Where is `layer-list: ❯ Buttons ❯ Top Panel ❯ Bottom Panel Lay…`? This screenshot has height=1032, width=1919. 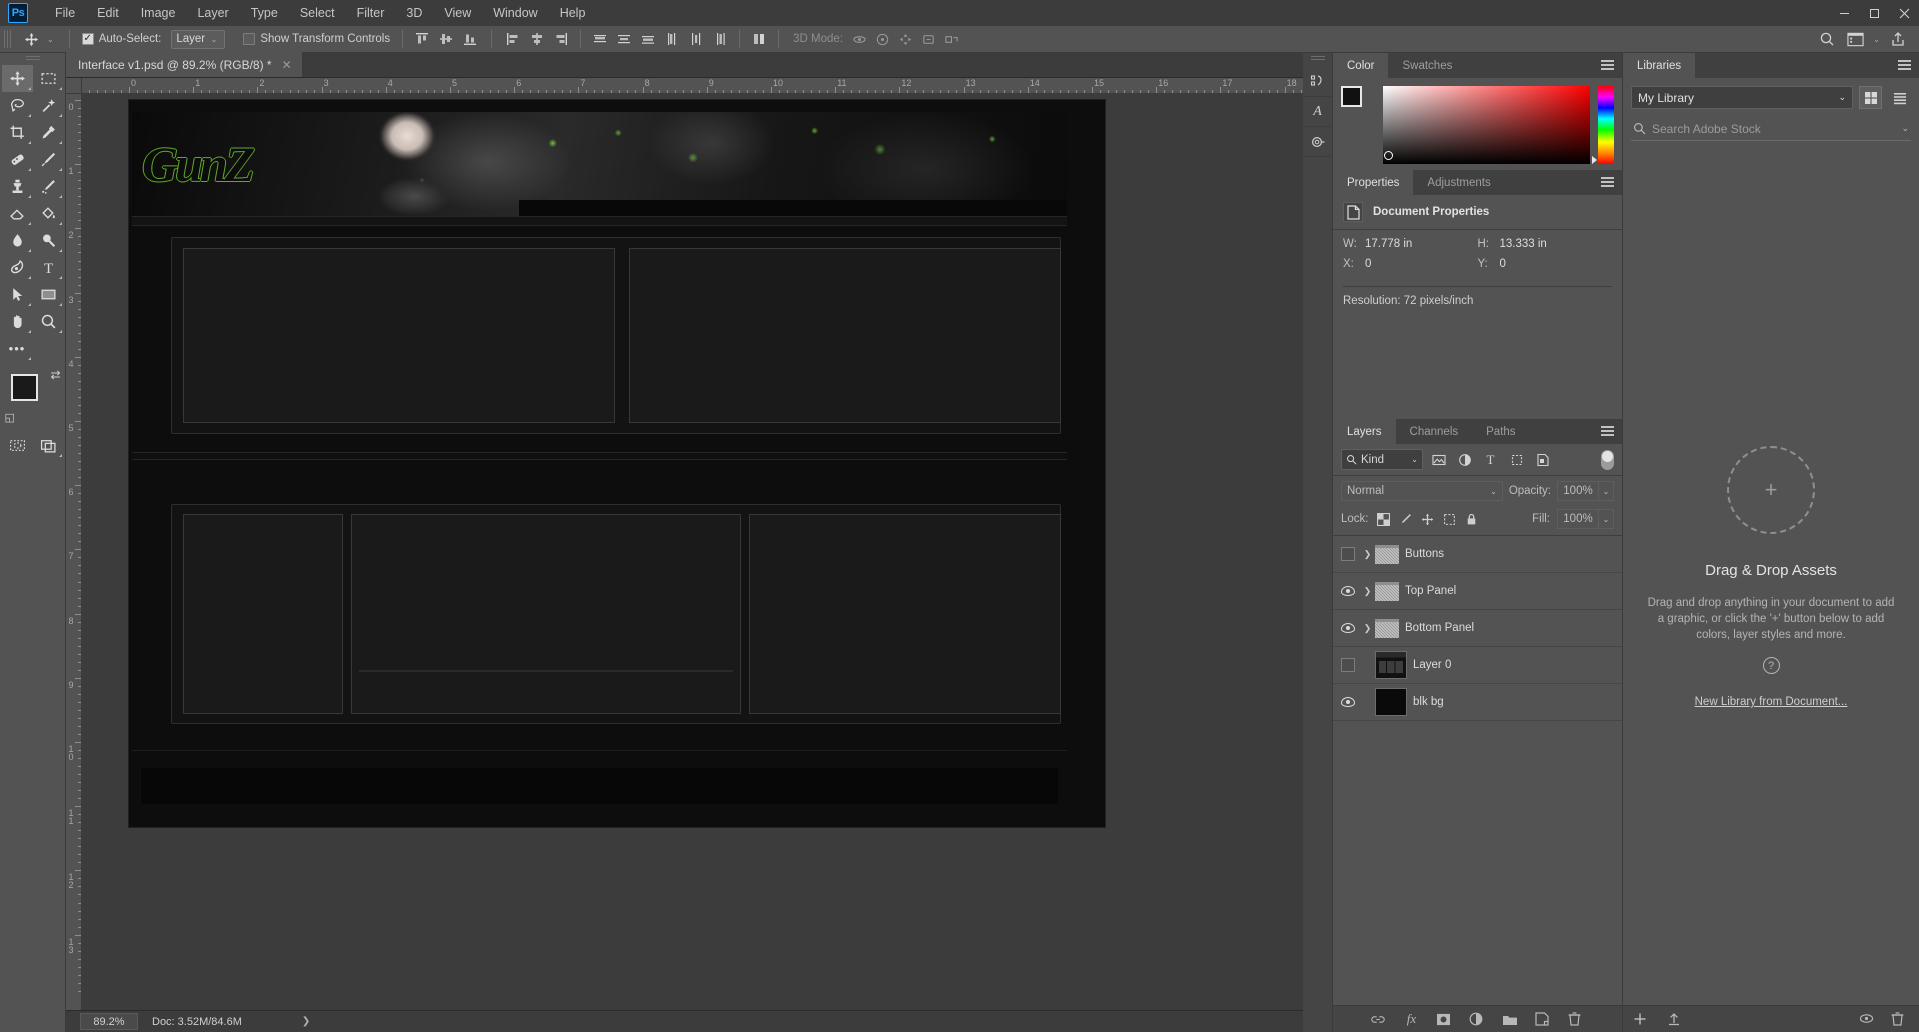
layer-list: ❯ Buttons ❯ Top Panel ❯ Bottom Panel Lay… is located at coordinates (1477, 770).